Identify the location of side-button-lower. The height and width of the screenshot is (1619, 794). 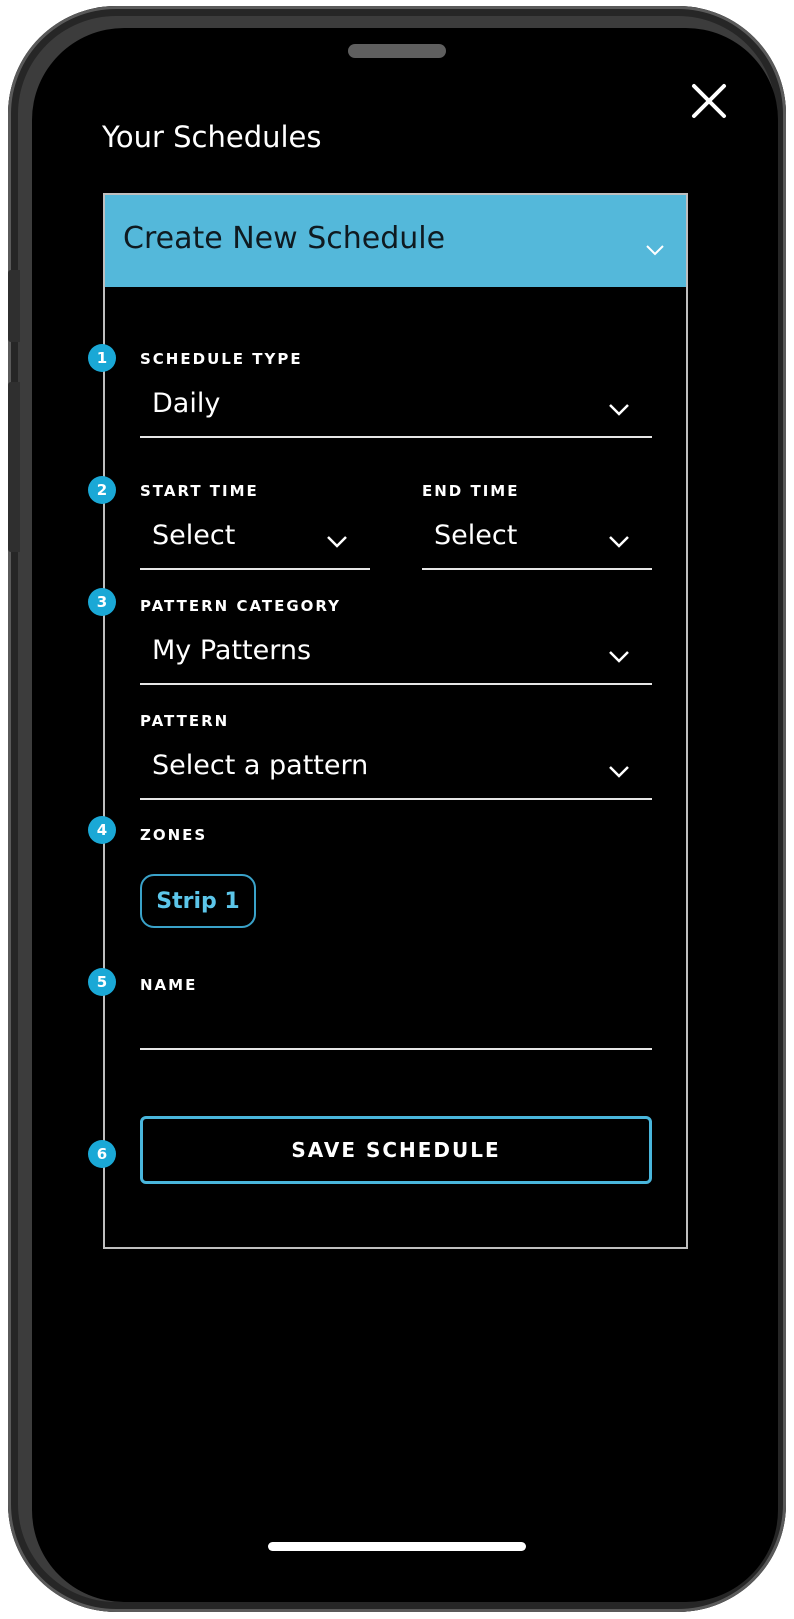
(14, 467).